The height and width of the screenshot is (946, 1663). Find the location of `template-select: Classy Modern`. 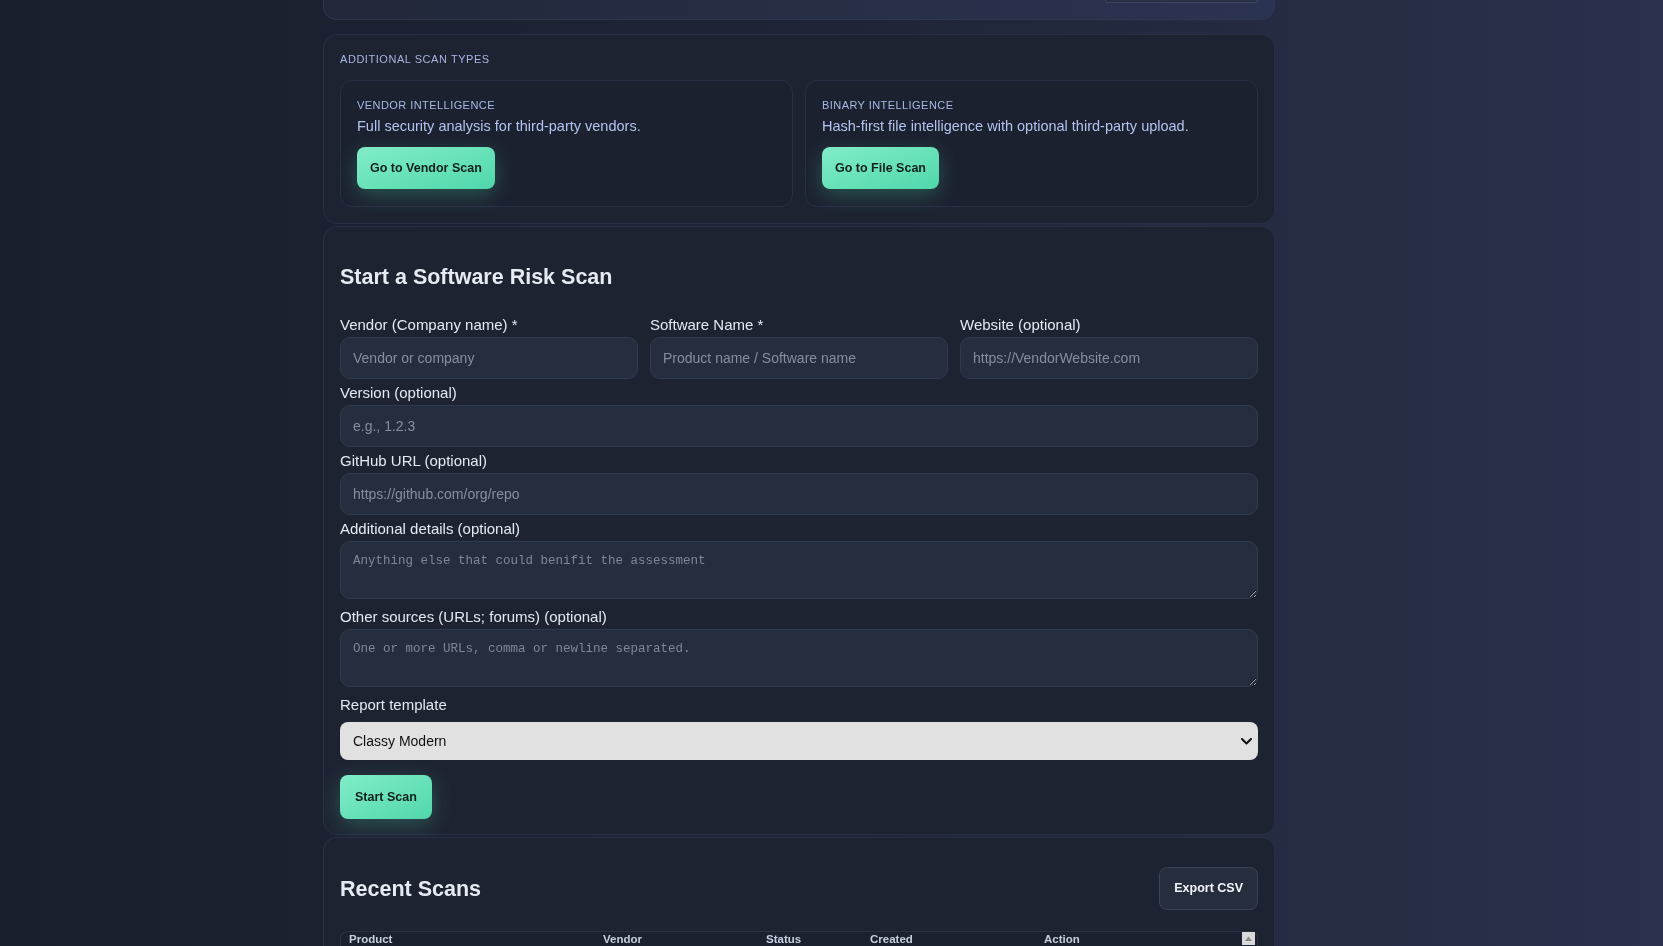

template-select: Classy Modern is located at coordinates (799, 741).